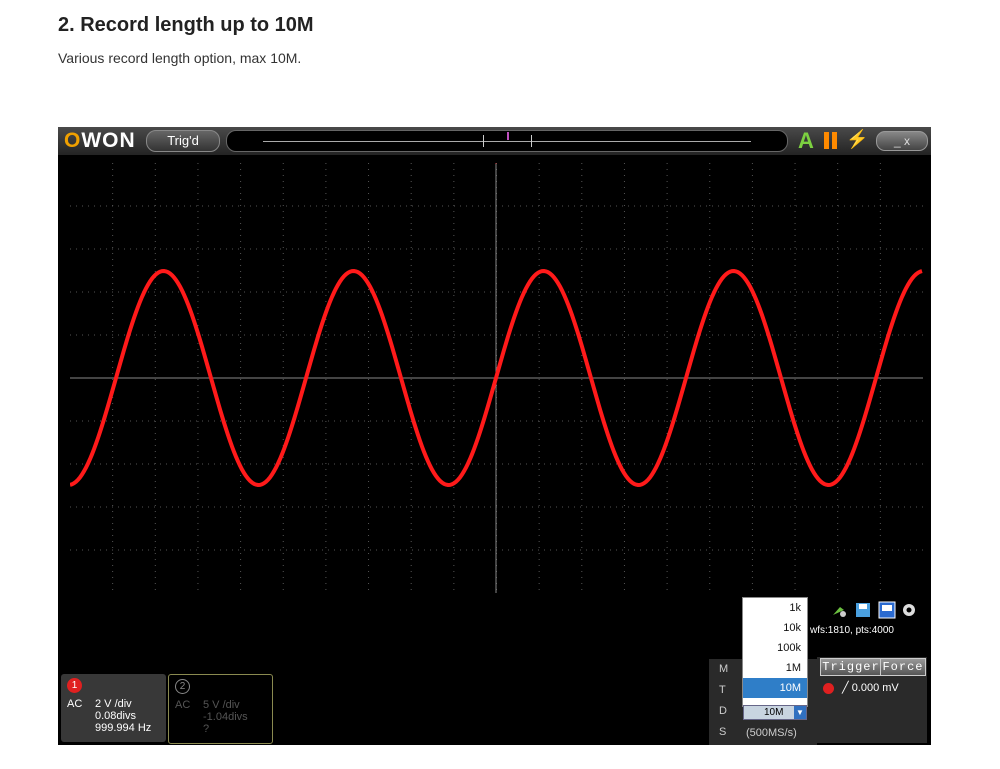  I want to click on title-bar: OWON Trig'd A ⚡ _ x, so click(494, 141).